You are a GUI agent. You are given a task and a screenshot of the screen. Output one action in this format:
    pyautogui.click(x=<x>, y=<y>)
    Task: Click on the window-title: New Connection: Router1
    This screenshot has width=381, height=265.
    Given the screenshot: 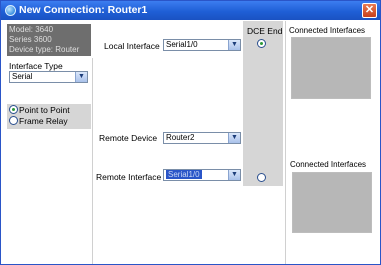 What is the action you would take?
    pyautogui.click(x=83, y=10)
    